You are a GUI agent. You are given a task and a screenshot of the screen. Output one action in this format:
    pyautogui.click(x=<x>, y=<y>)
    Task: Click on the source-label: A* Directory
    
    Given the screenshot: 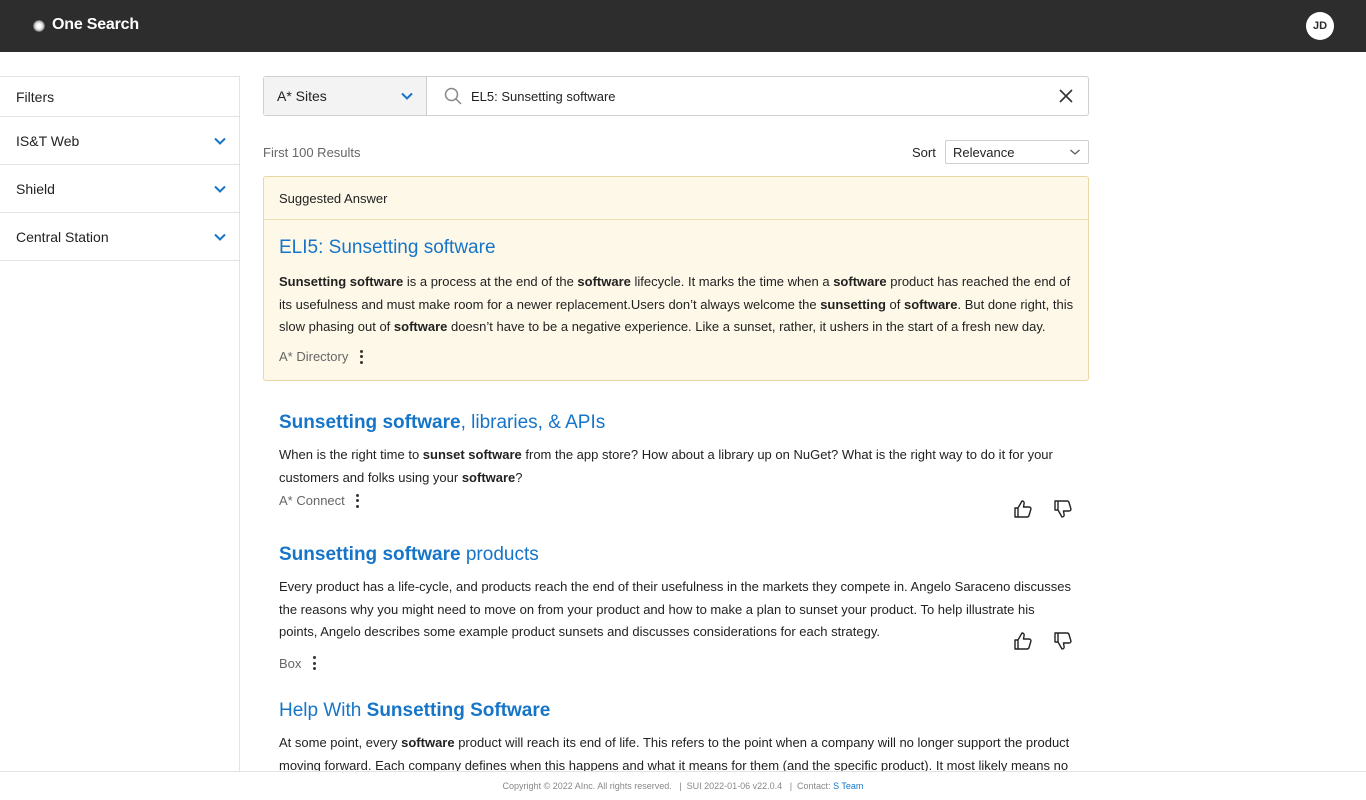 What is the action you would take?
    pyautogui.click(x=314, y=356)
    